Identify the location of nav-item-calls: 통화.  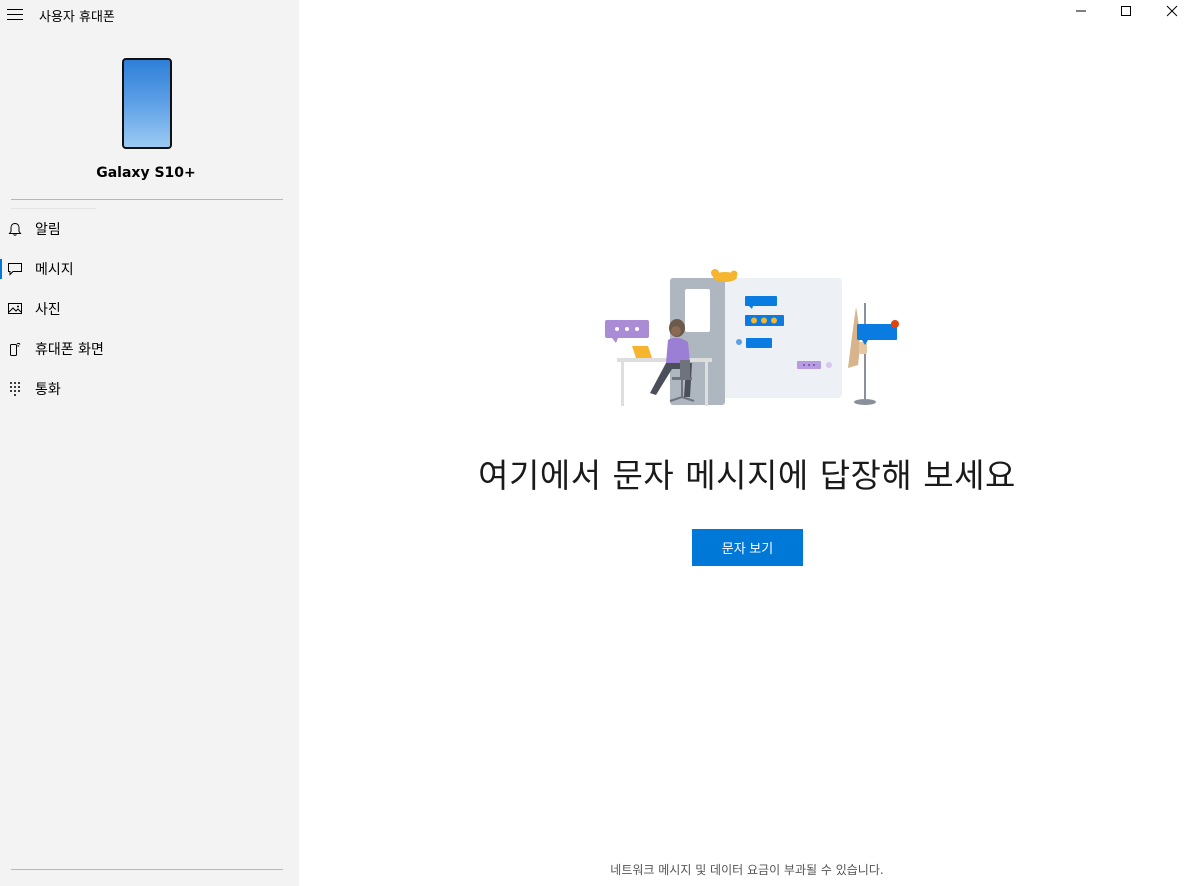
(149, 389).